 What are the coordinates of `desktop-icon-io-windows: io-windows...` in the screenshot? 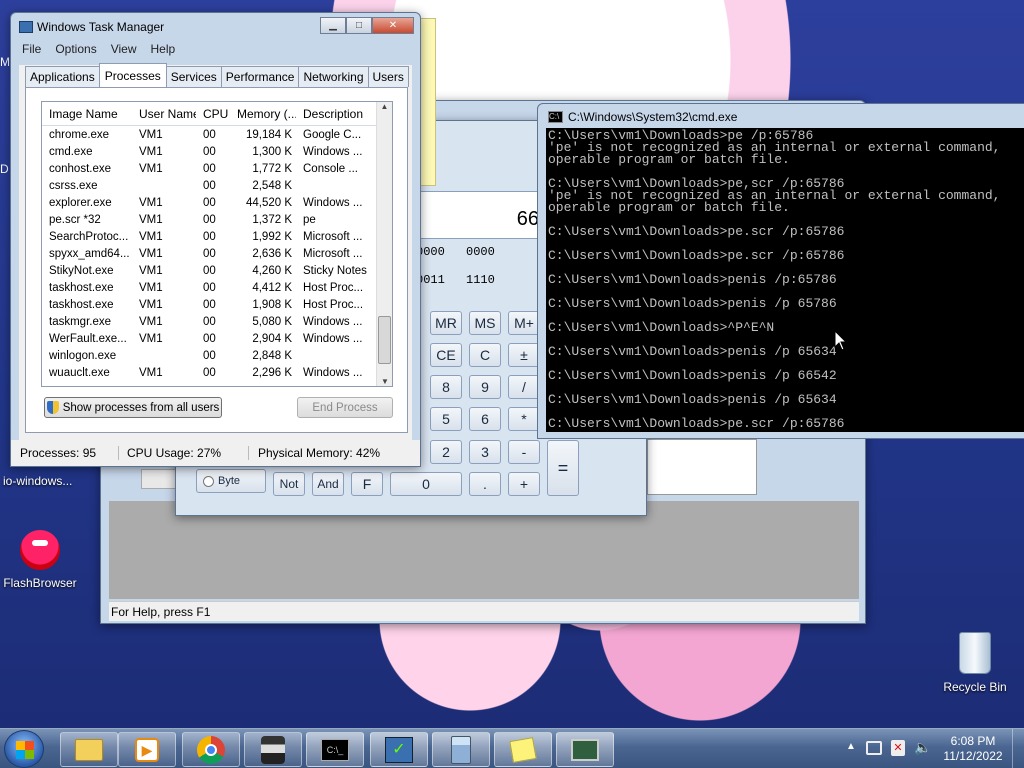 It's located at (40, 481).